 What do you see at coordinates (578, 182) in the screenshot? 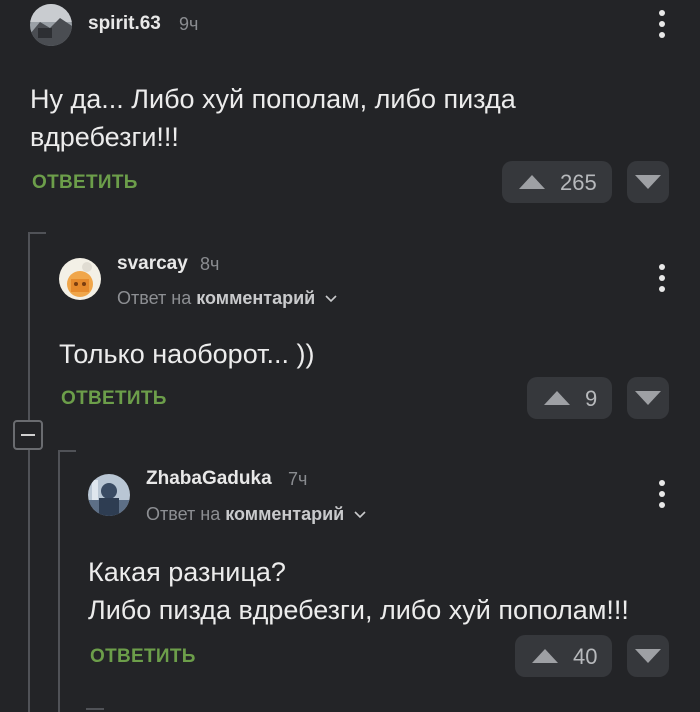
I see `rating-count: 265` at bounding box center [578, 182].